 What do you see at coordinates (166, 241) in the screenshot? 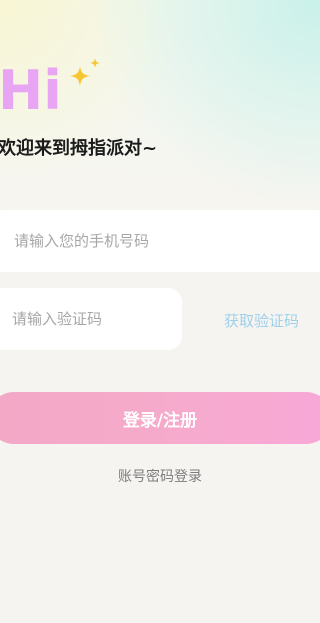
I see `phone-input` at bounding box center [166, 241].